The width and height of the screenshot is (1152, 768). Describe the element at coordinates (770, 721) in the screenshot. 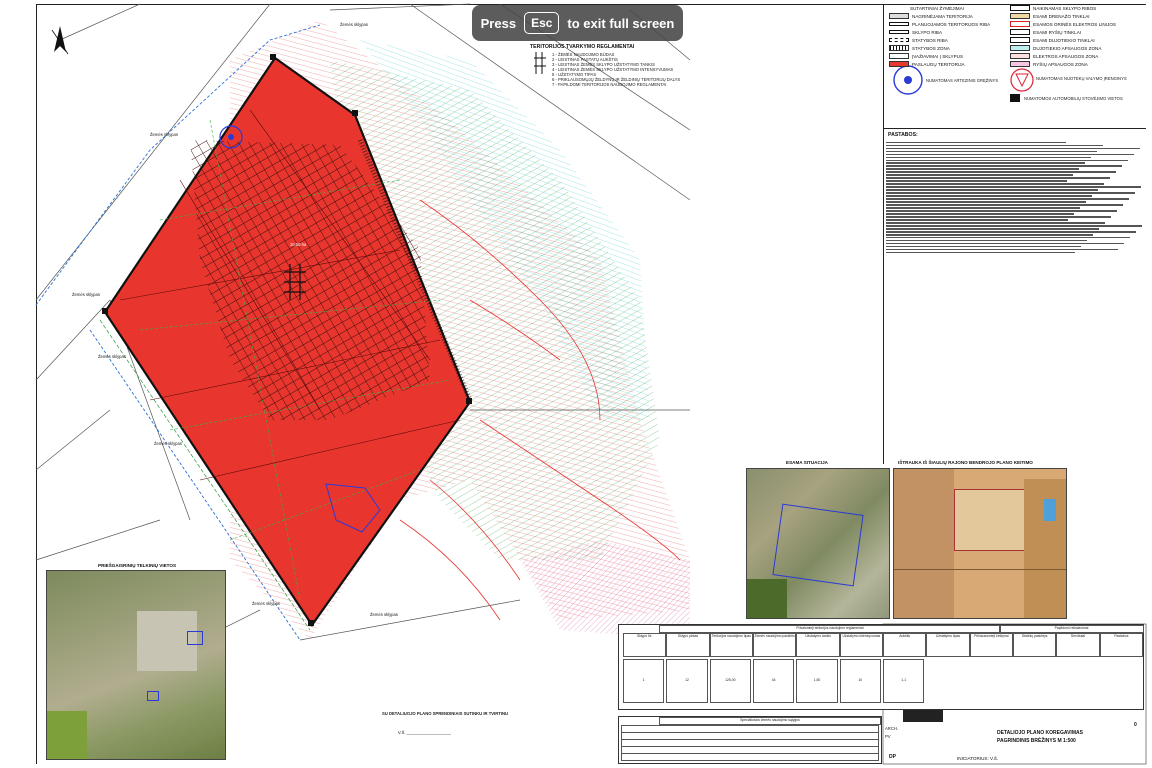

I see `spec-header: Specialiosios žemės naudojimo sąlygos` at that location.